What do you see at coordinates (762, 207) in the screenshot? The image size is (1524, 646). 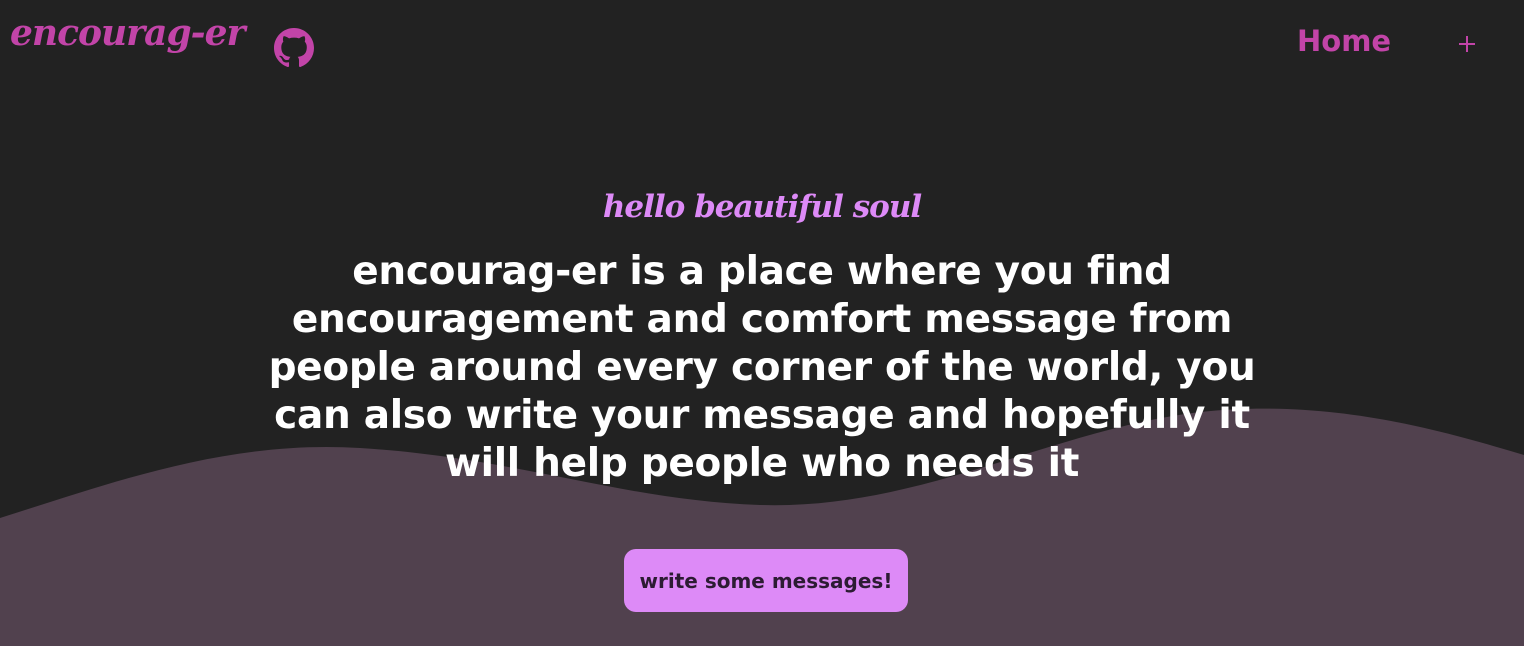 I see `hero-greeting: hello beautiful soul` at bounding box center [762, 207].